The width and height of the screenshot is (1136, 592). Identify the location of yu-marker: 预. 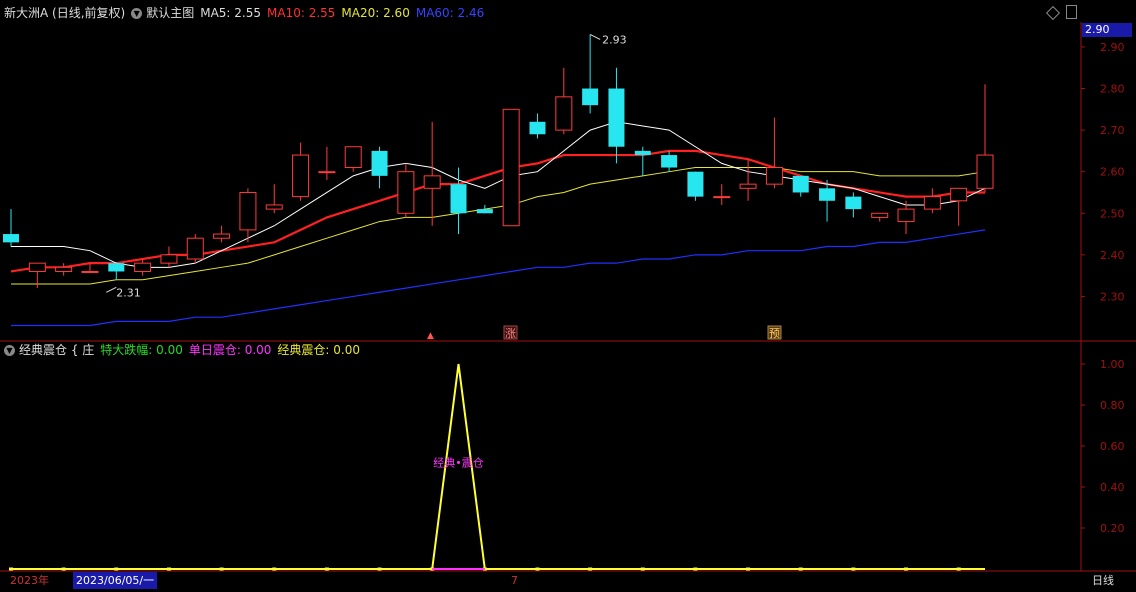
(774, 333).